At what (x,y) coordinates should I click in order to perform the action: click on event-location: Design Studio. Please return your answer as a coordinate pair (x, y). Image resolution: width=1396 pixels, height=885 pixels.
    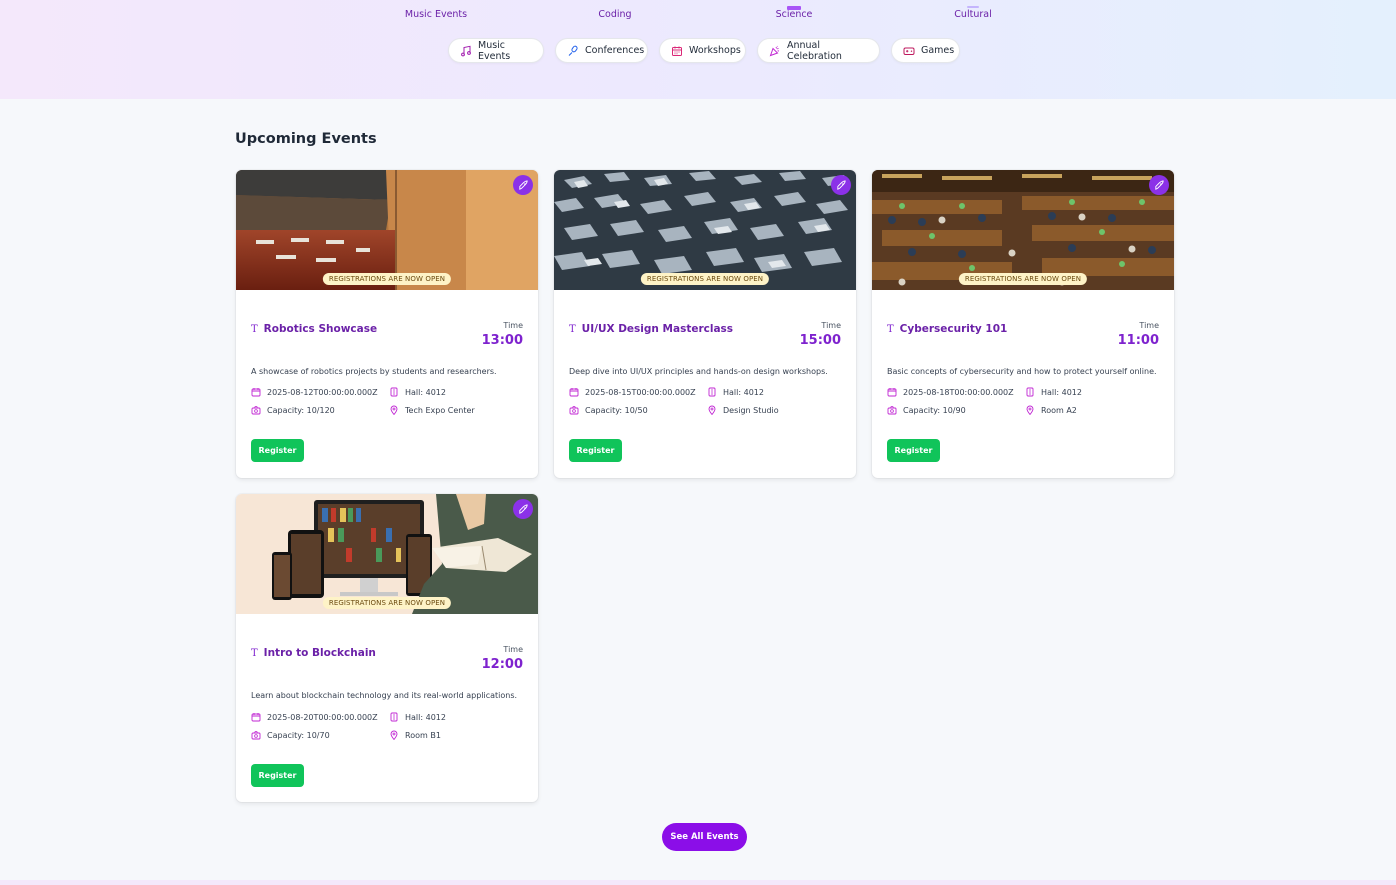
    Looking at the image, I should click on (743, 410).